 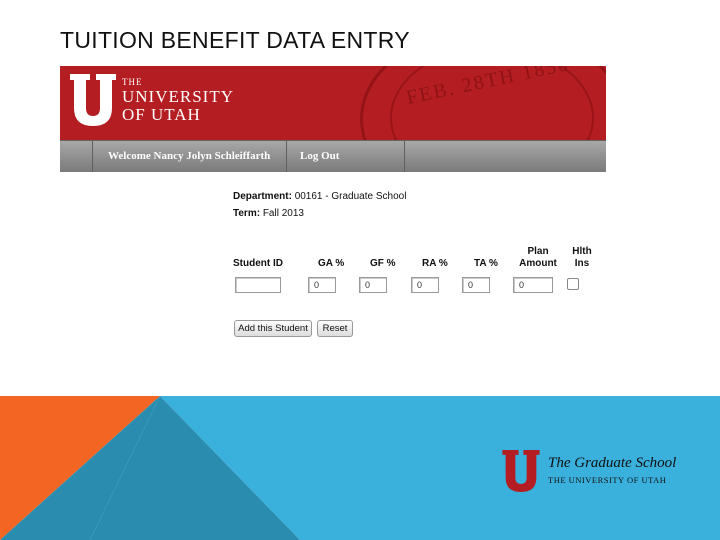 I want to click on slide-title: TUITION BENEFIT DATA ENTRY, so click(x=235, y=40).